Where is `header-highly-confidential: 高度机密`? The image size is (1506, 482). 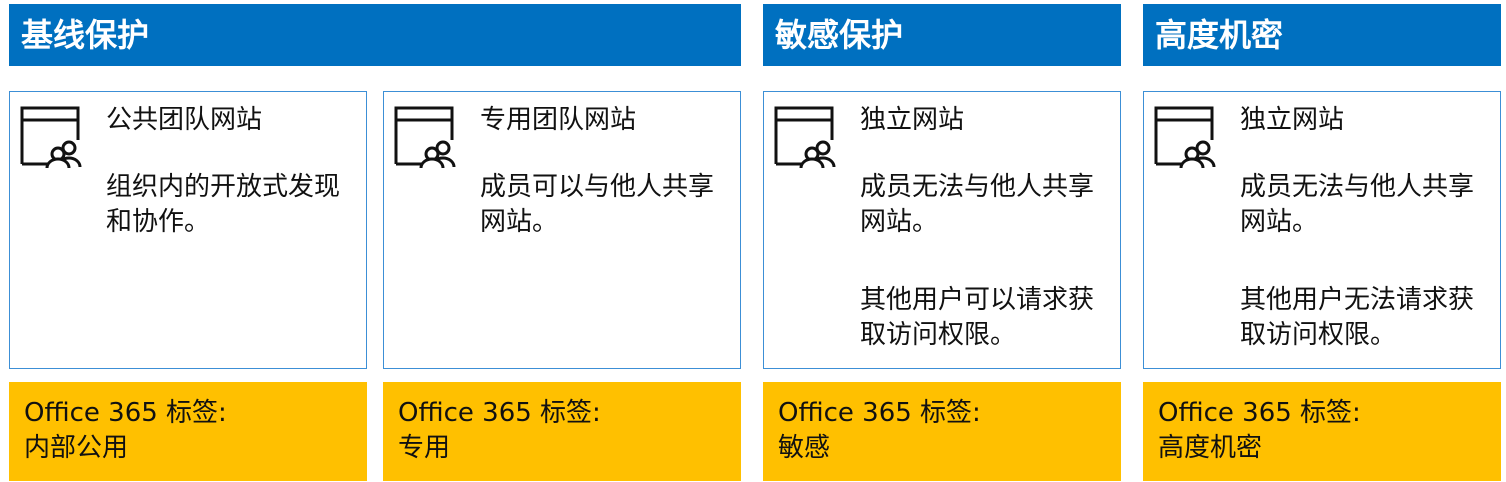 header-highly-confidential: 高度机密 is located at coordinates (1322, 35).